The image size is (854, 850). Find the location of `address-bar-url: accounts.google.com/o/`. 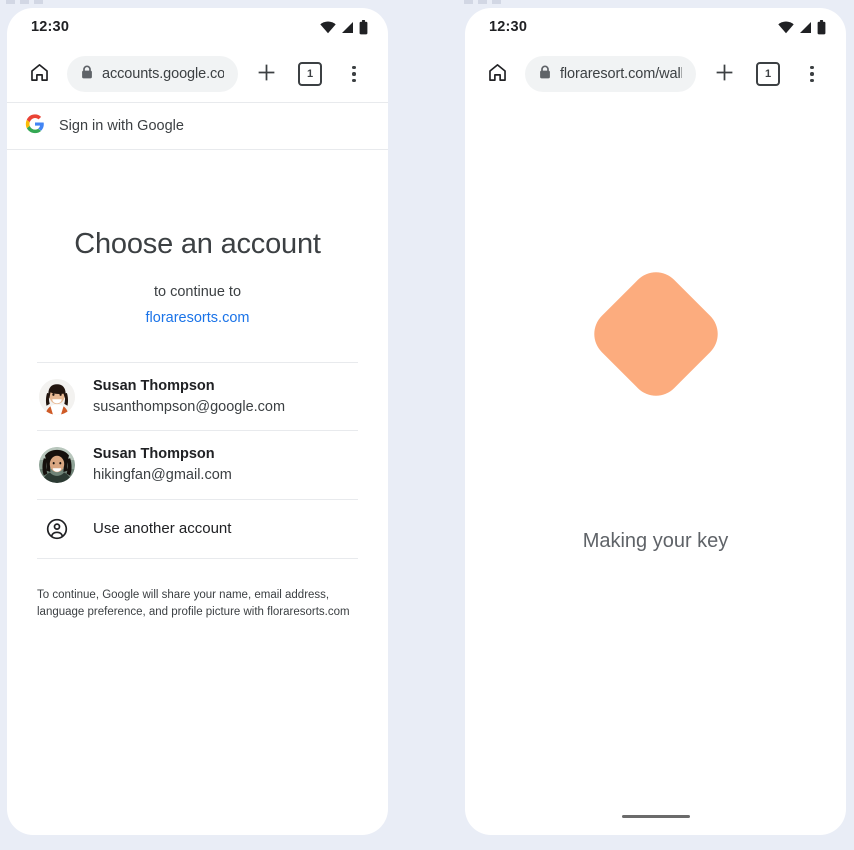

address-bar-url: accounts.google.com/o/ is located at coordinates (163, 74).